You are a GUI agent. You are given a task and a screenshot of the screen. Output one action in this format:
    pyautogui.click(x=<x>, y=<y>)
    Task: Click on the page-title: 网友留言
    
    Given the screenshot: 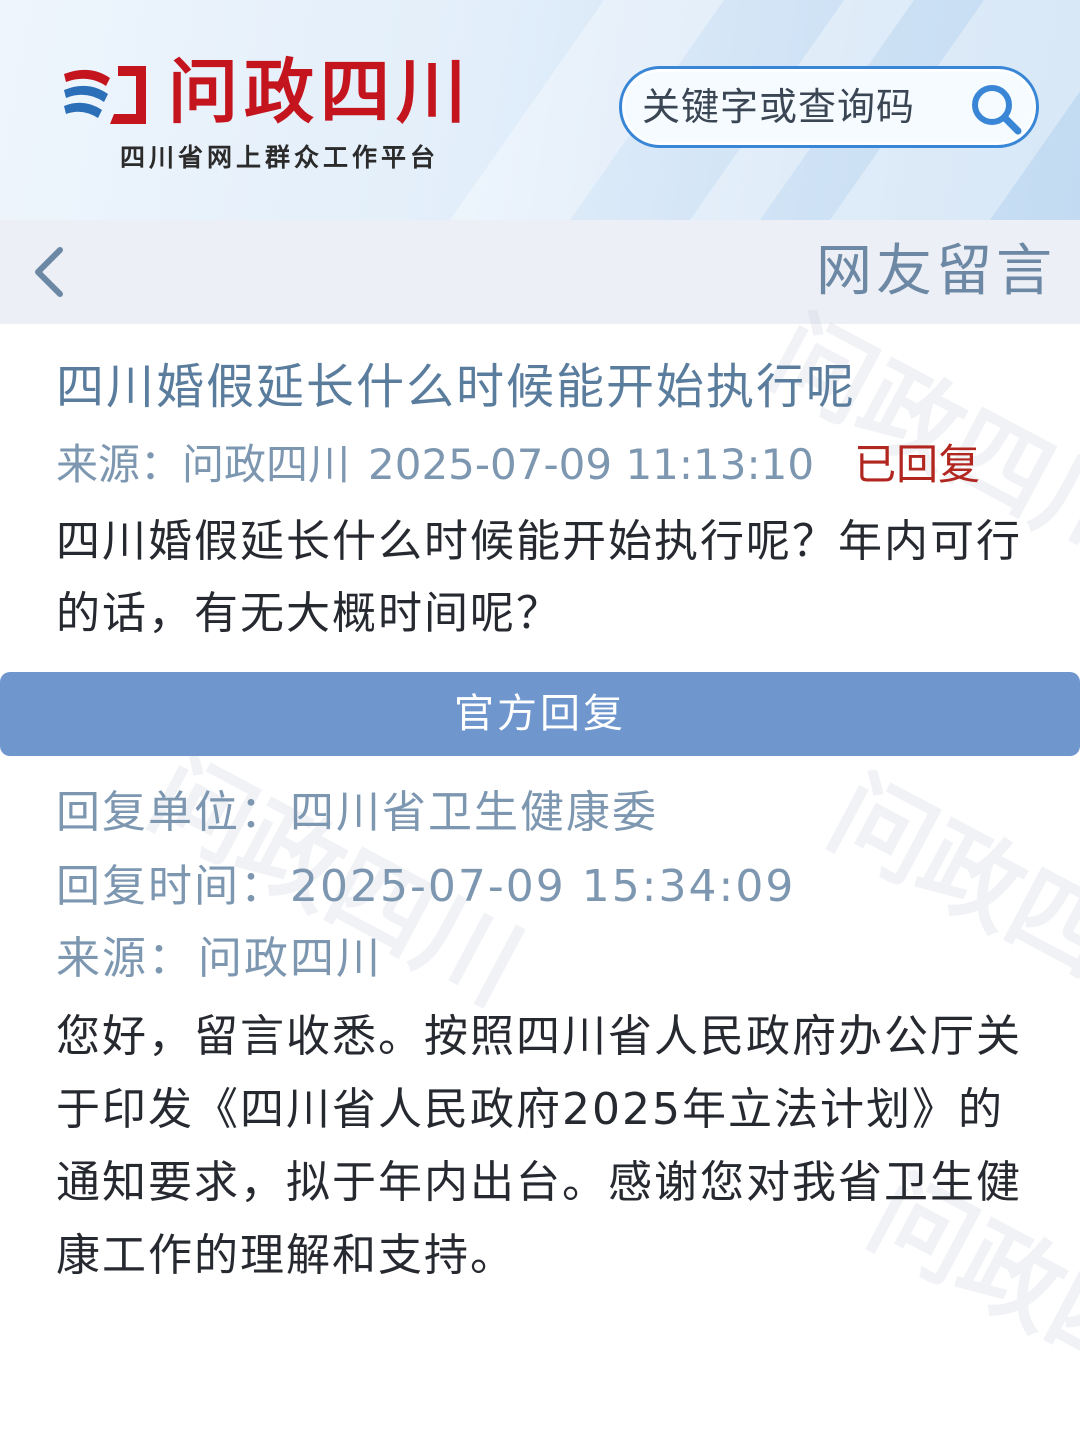 What is the action you would take?
    pyautogui.click(x=936, y=271)
    